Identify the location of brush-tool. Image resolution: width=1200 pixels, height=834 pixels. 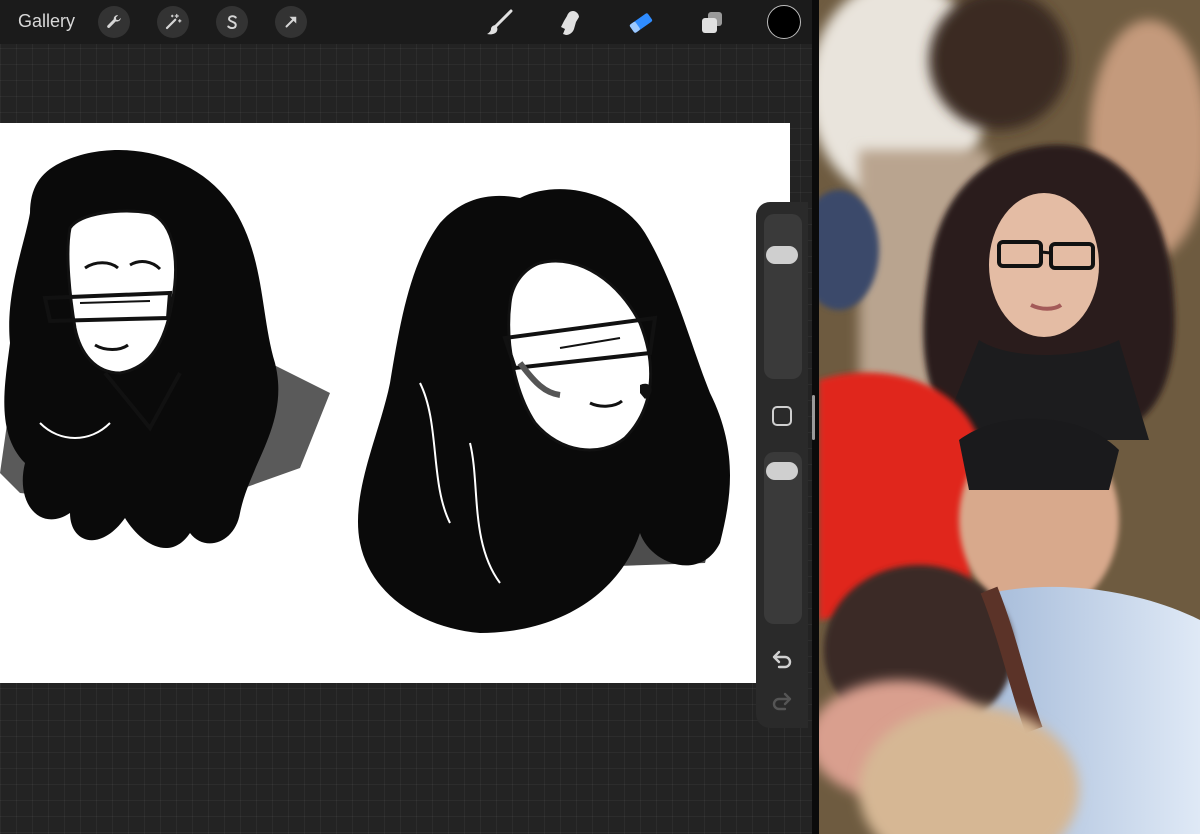
(499, 23).